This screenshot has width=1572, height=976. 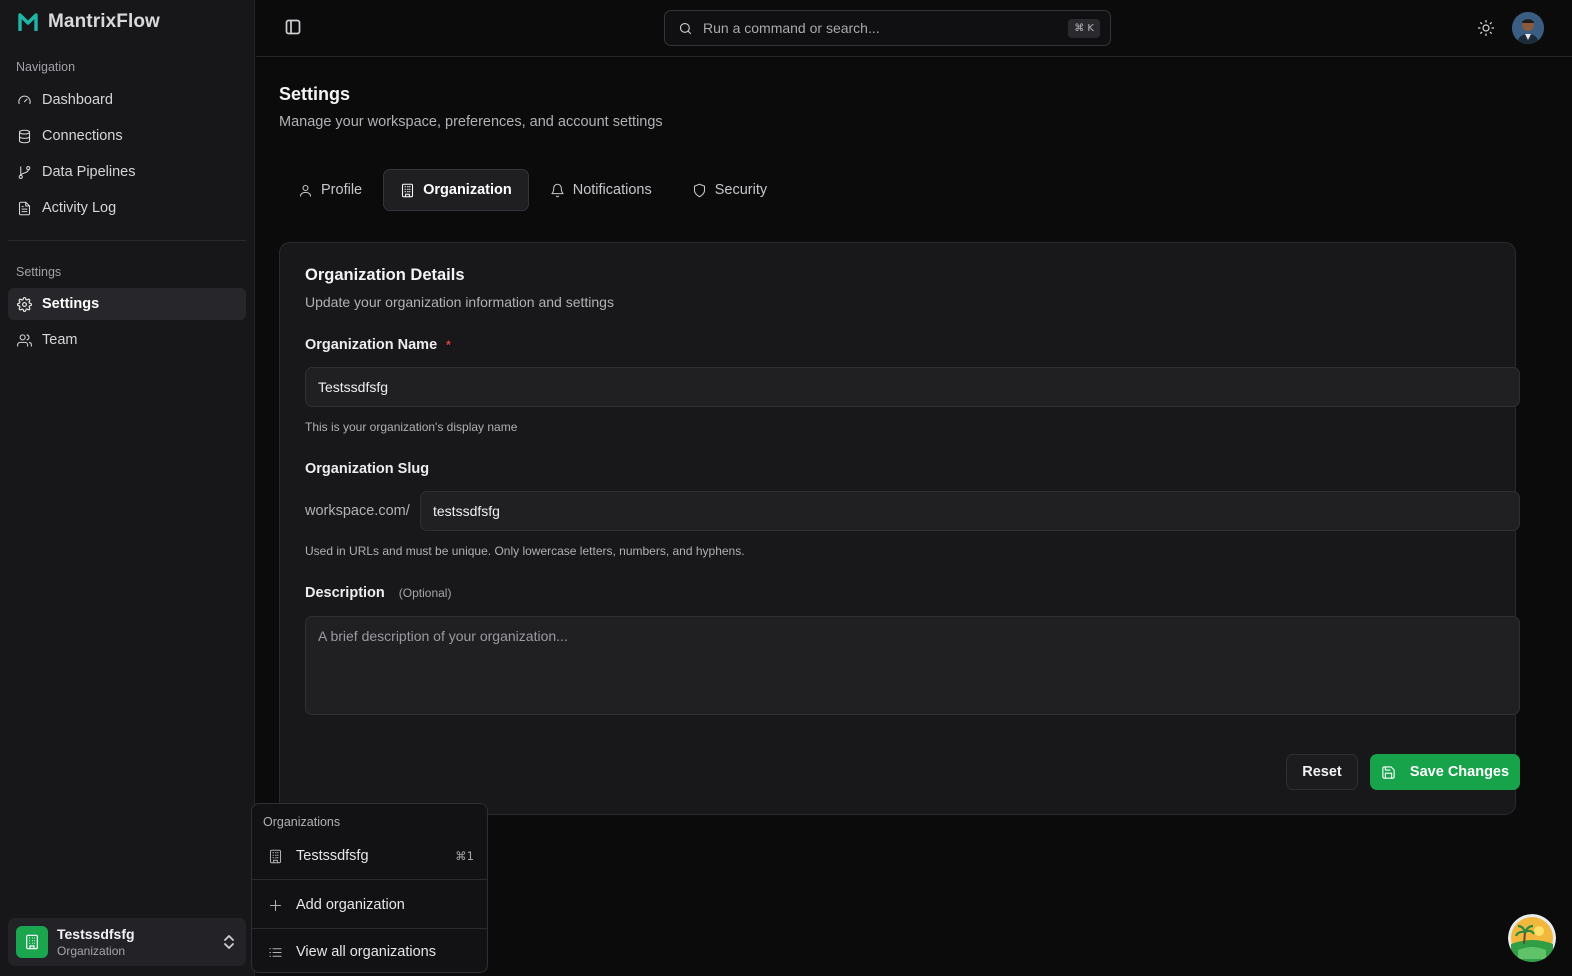 I want to click on command-search-input: Run a command or search... ⌘ K, so click(x=887, y=28).